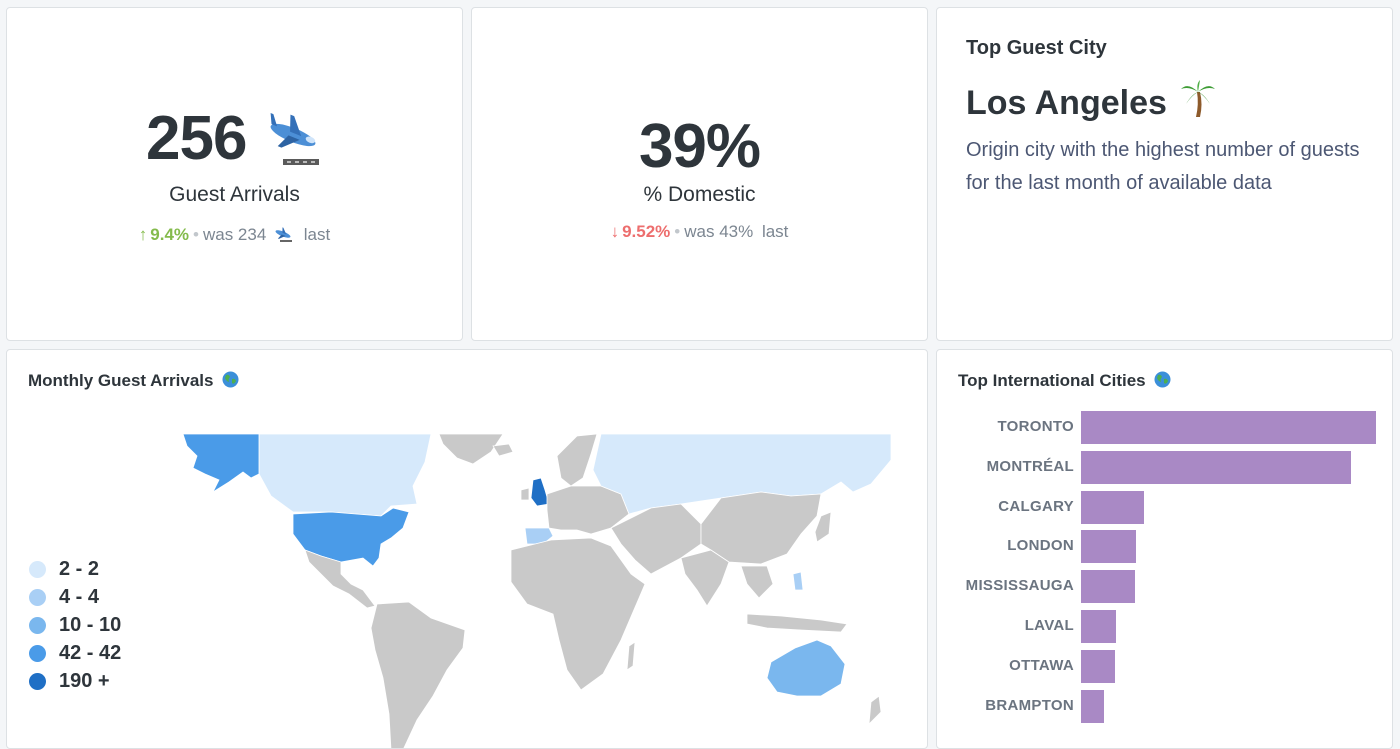 This screenshot has width=1400, height=749. Describe the element at coordinates (1052, 380) in the screenshot. I see `intl-card-title: Top International Cities` at that location.